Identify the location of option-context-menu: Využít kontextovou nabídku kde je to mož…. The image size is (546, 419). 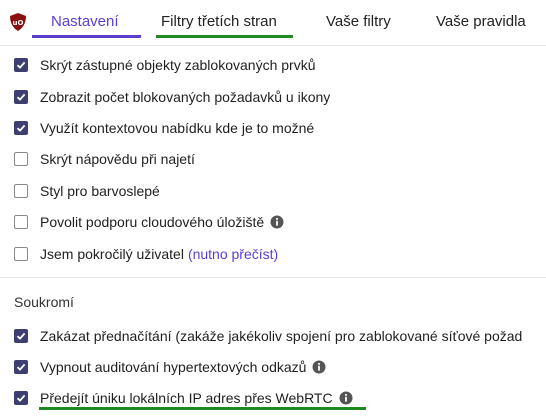
(164, 128).